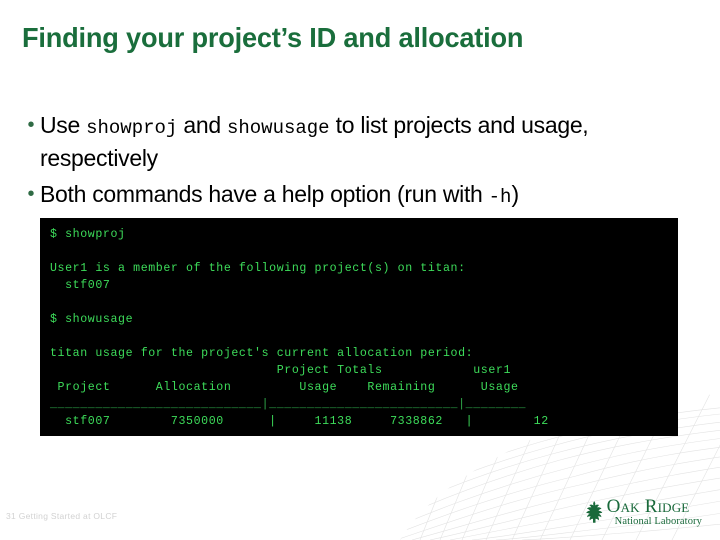  I want to click on ornl-logo: Oak Ridge National Laboratory, so click(643, 512).